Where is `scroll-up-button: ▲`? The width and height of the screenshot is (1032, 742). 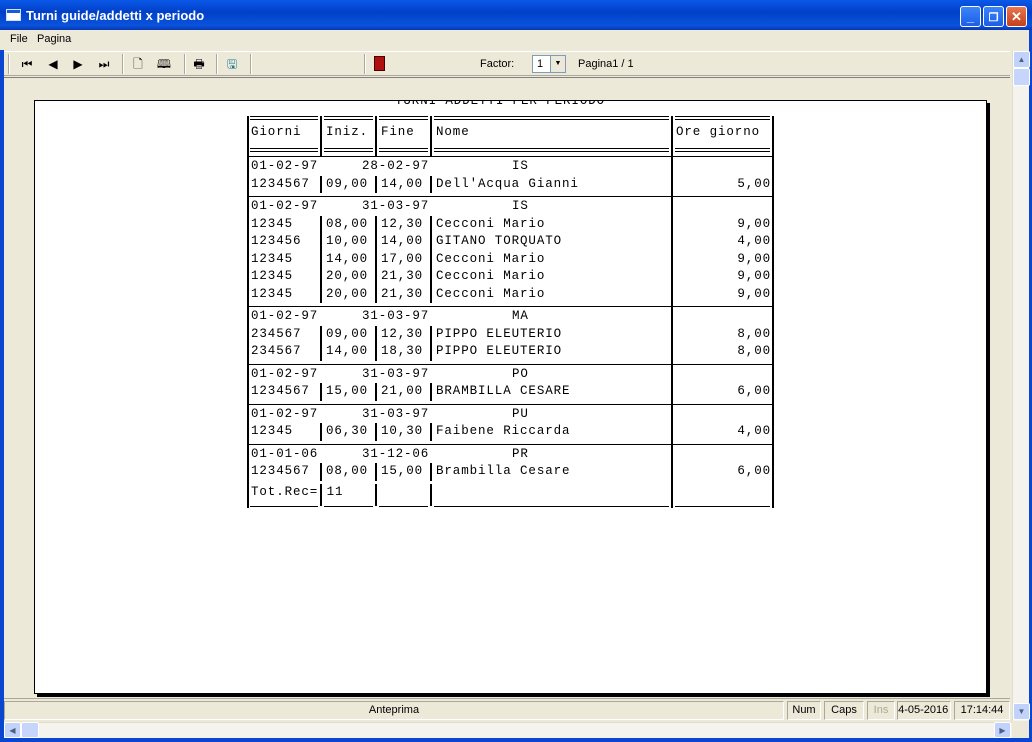
scroll-up-button: ▲ is located at coordinates (1021, 59).